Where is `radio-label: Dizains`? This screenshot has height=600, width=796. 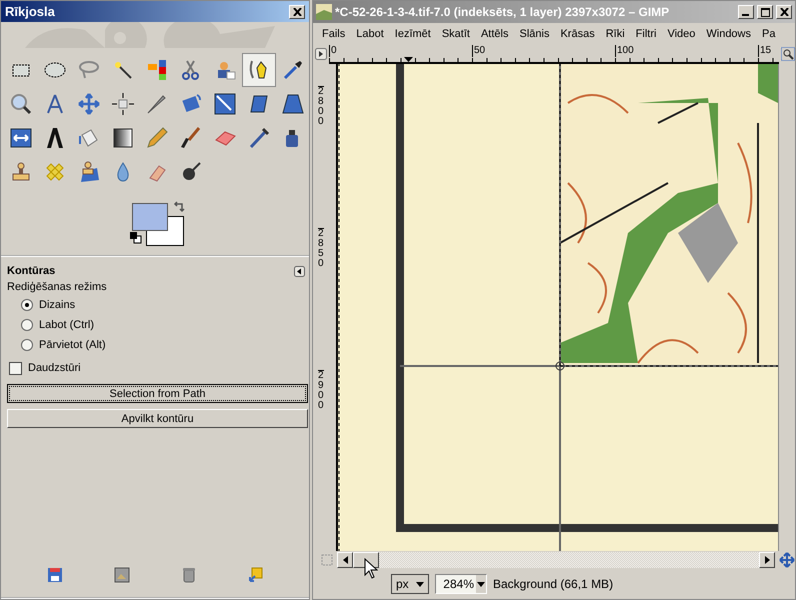
radio-label: Dizains is located at coordinates (57, 305).